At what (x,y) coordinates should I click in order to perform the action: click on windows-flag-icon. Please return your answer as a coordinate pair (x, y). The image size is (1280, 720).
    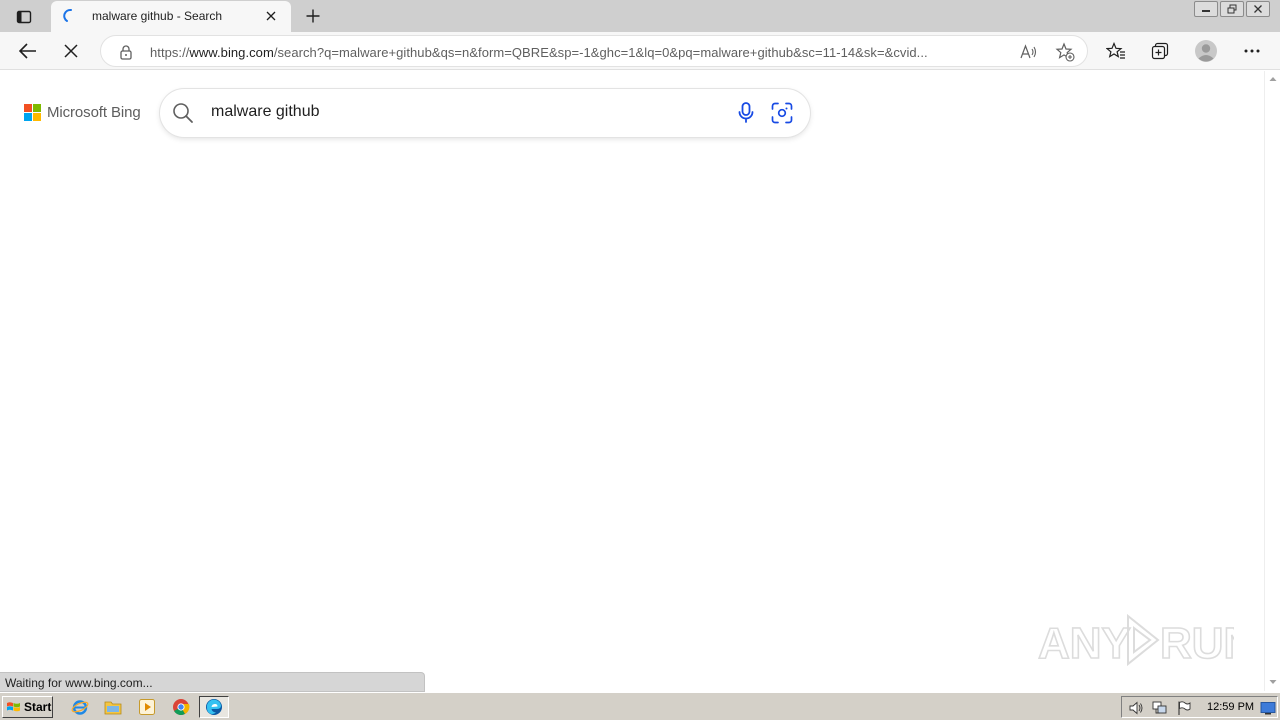
    Looking at the image, I should click on (13, 707).